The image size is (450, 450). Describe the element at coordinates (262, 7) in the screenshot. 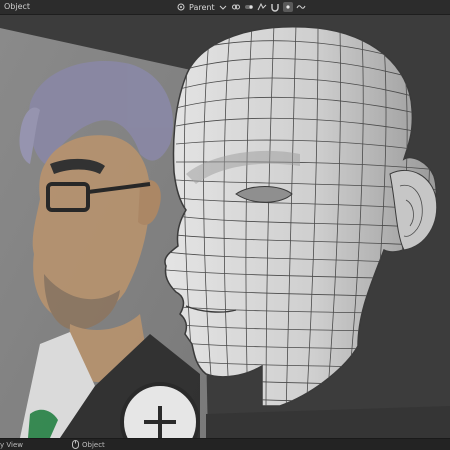

I see `snap-icon` at that location.